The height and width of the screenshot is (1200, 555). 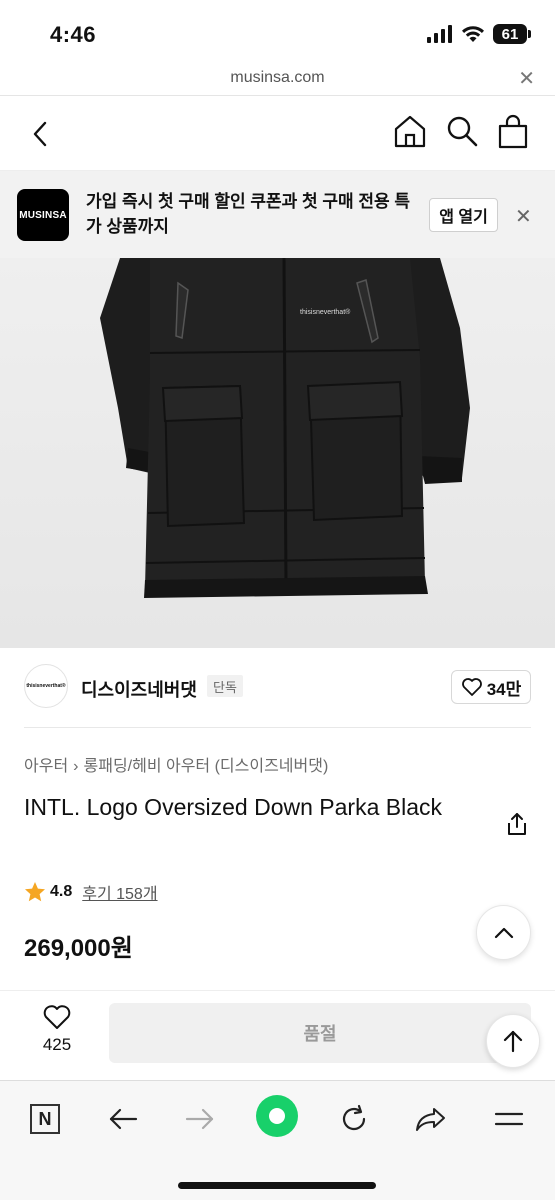 I want to click on soldout-button: 품절, so click(x=320, y=1033).